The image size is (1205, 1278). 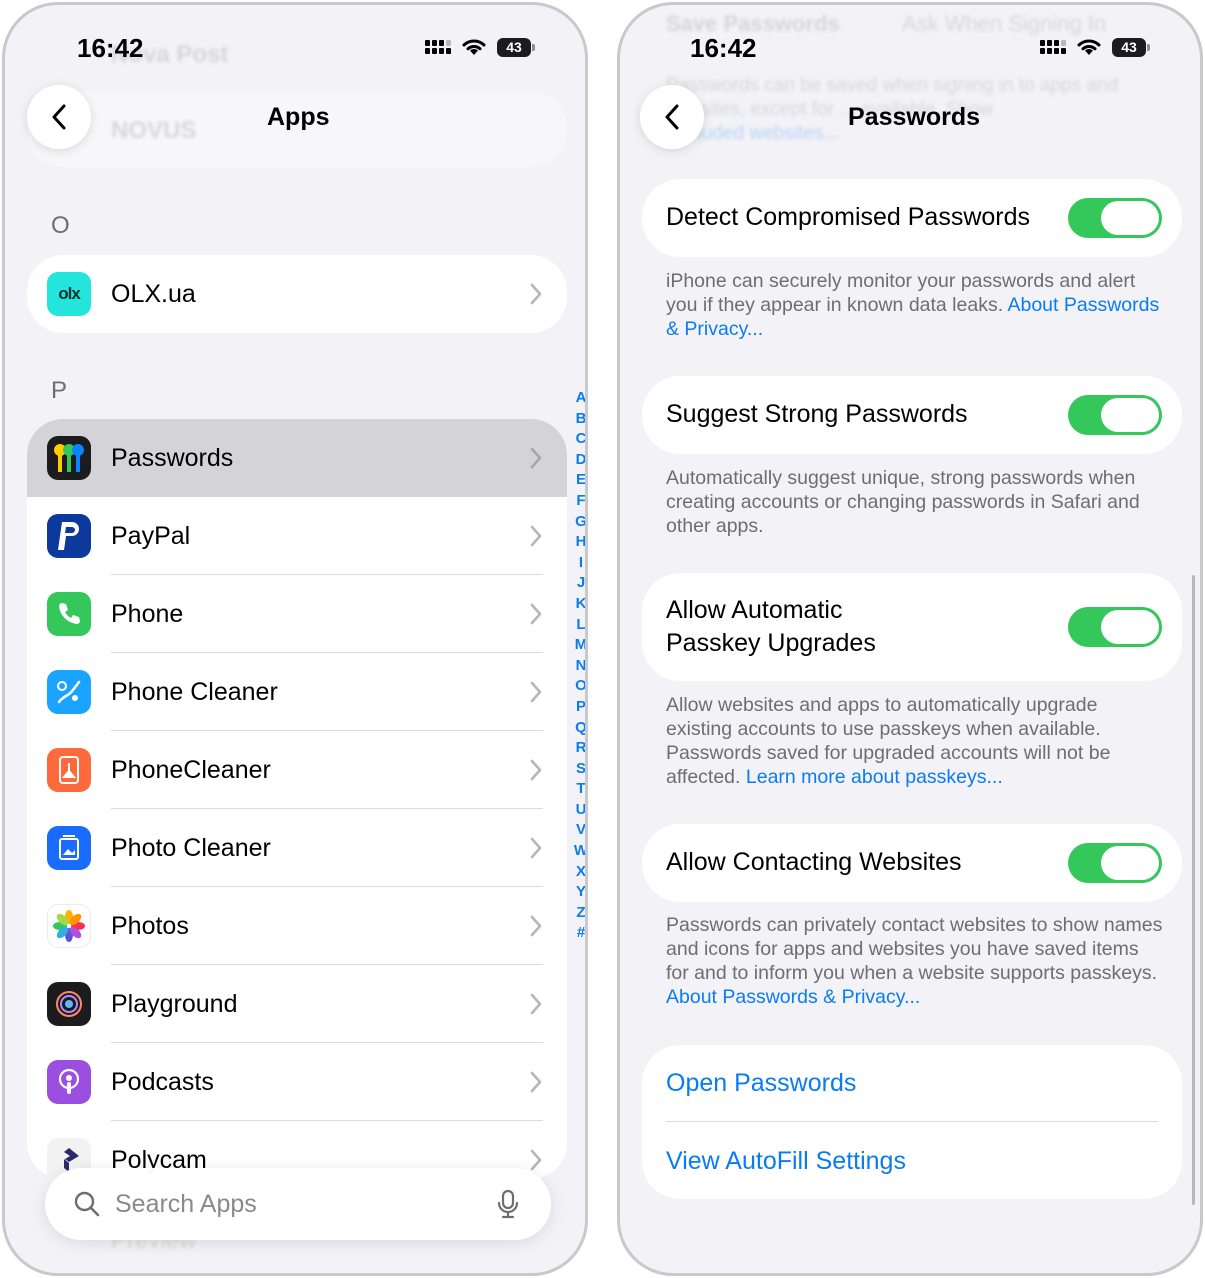 I want to click on app-row-label: PayPal, so click(x=151, y=535).